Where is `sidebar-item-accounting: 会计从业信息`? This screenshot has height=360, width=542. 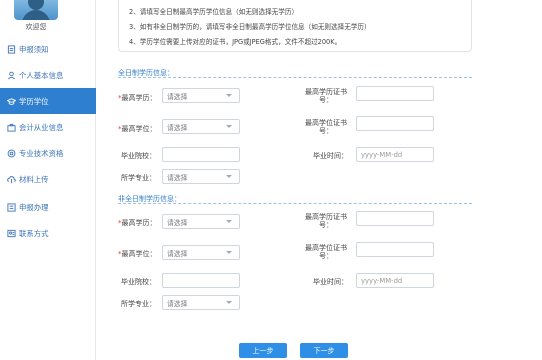 sidebar-item-accounting: 会计从业信息 is located at coordinates (48, 127).